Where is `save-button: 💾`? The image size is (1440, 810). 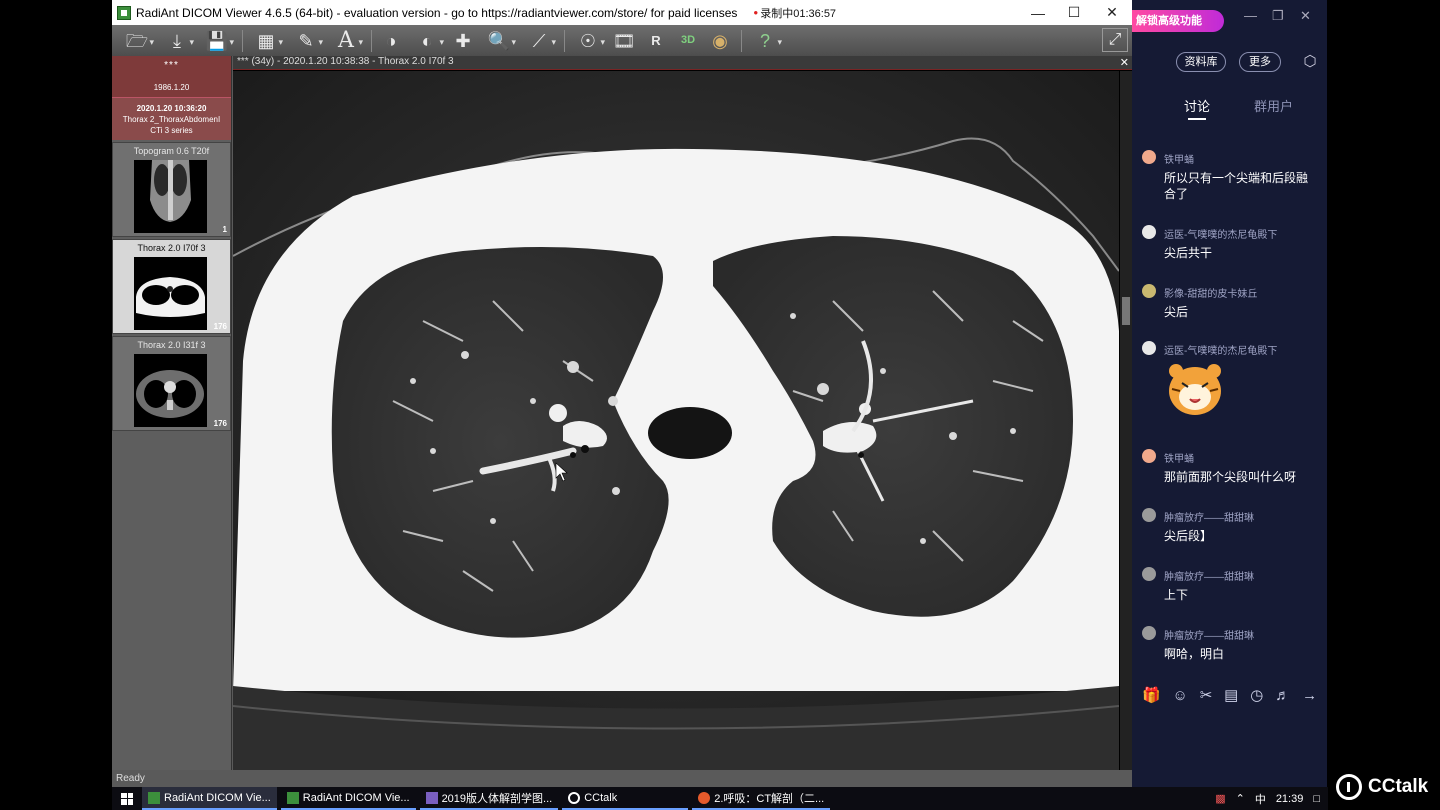
save-button: 💾 is located at coordinates (217, 41).